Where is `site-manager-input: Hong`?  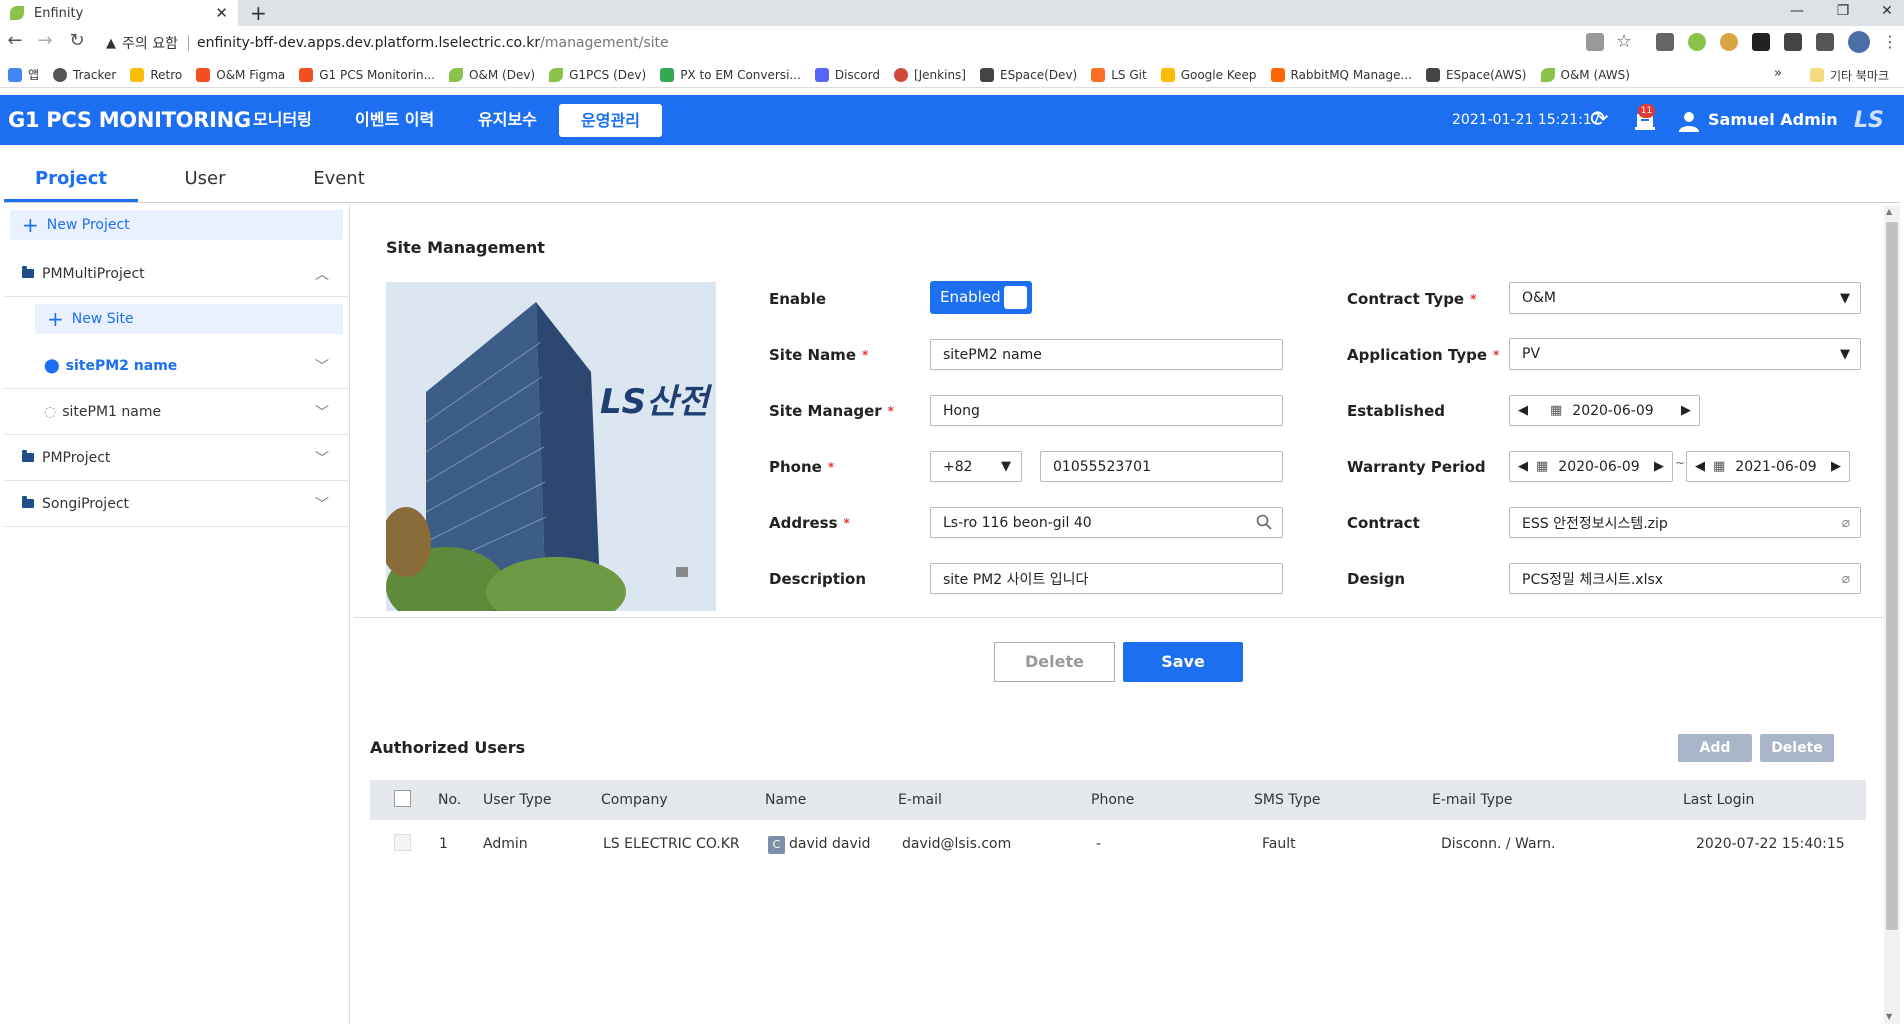 site-manager-input: Hong is located at coordinates (1106, 410).